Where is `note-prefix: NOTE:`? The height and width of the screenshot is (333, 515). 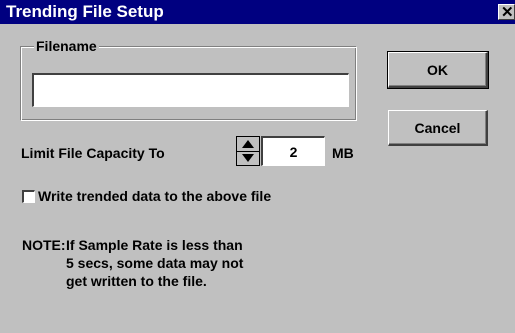 note-prefix: NOTE: is located at coordinates (44, 245).